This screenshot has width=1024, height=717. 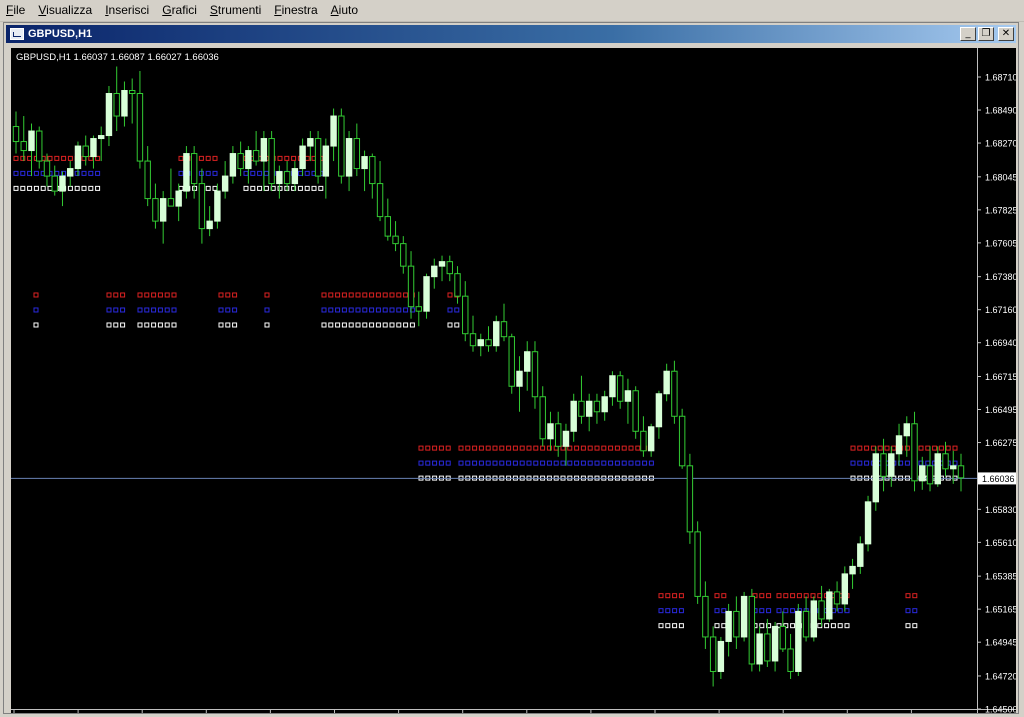 What do you see at coordinates (65, 10) in the screenshot?
I see `menu-visualizza: Visualizza` at bounding box center [65, 10].